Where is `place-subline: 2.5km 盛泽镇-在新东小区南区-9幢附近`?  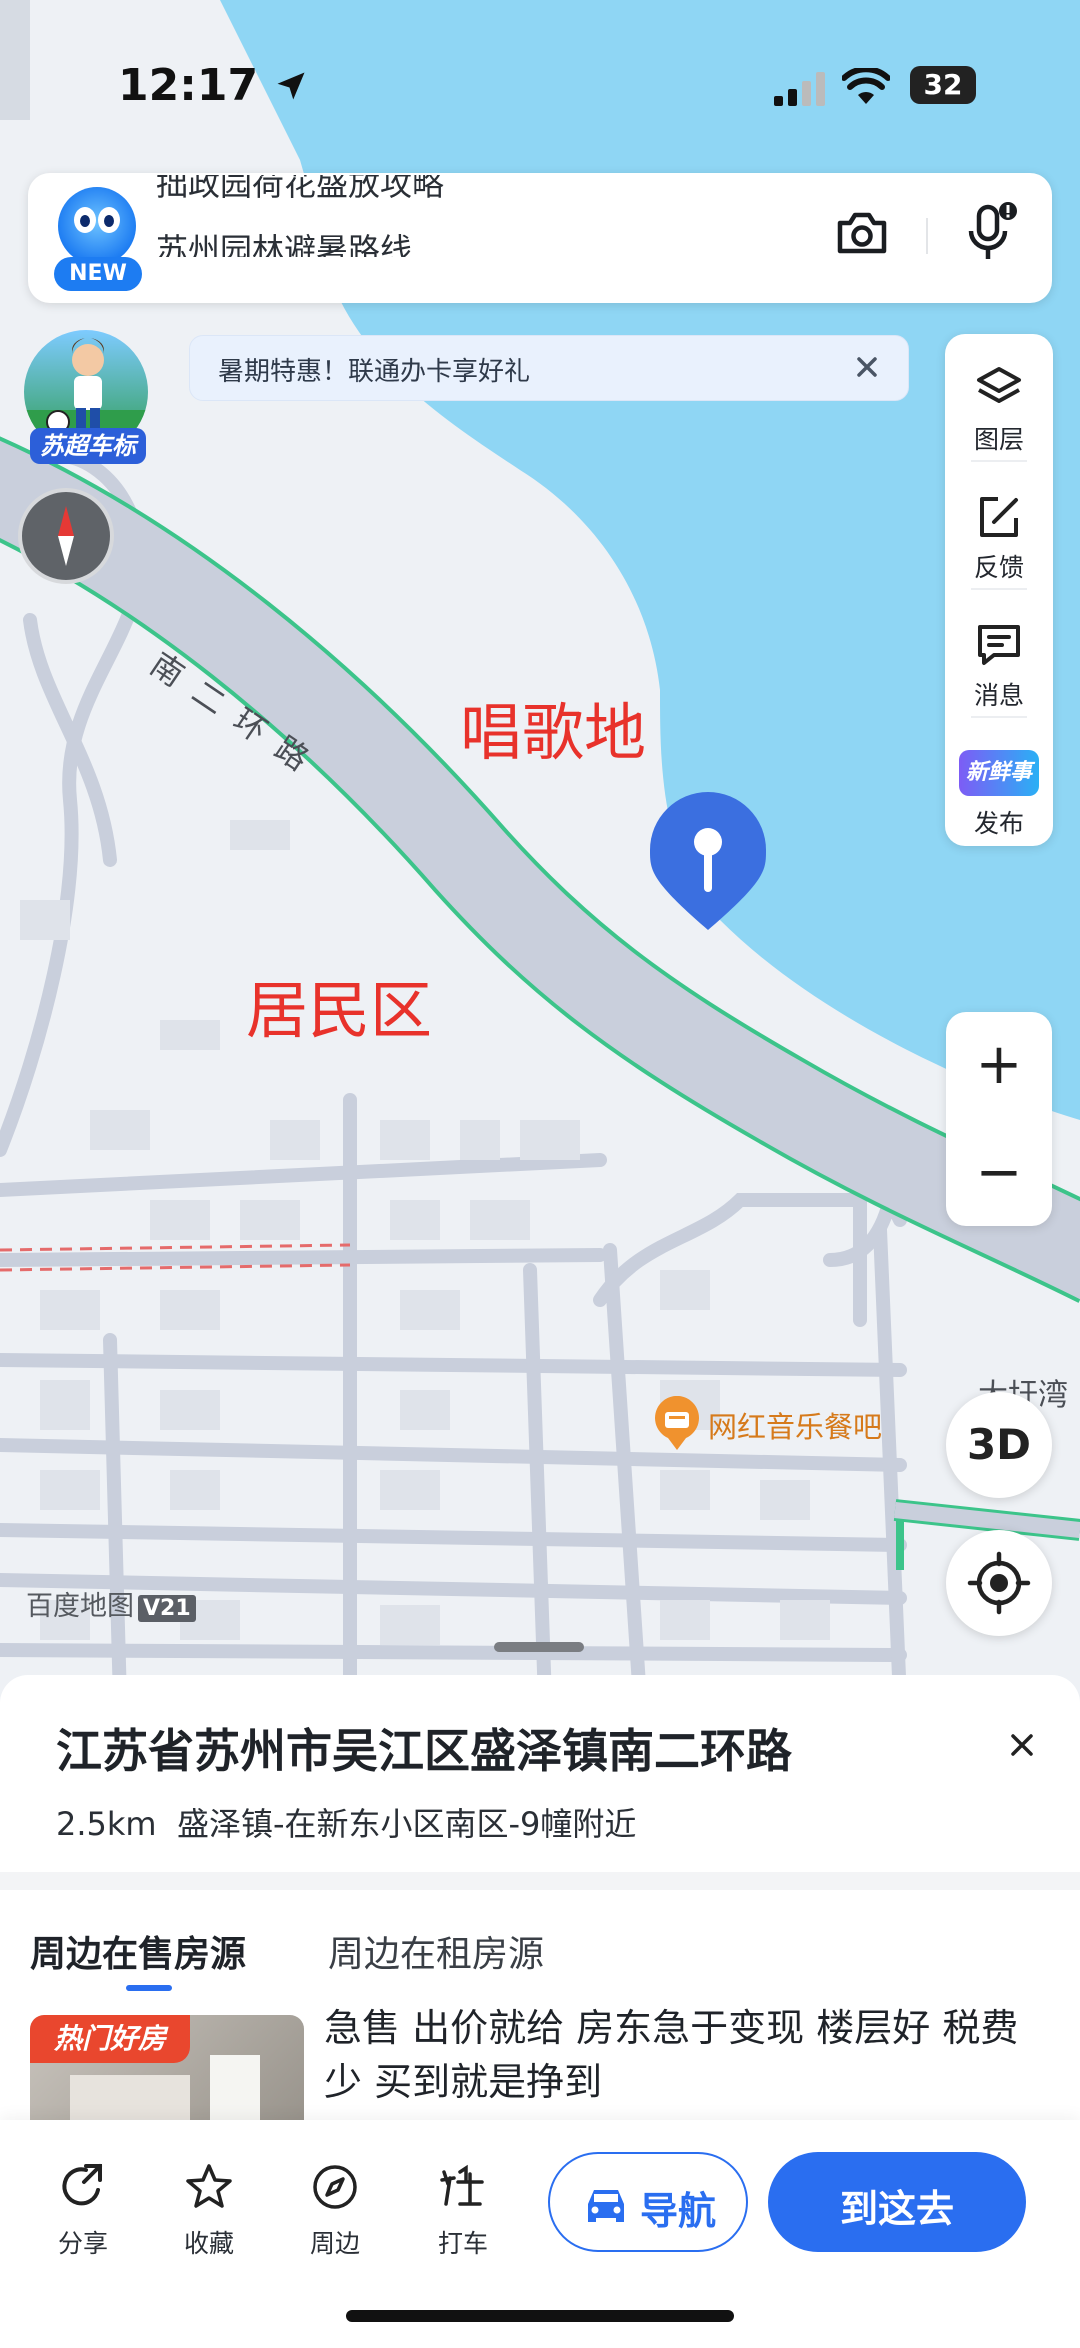 place-subline: 2.5km 盛泽镇-在新东小区南区-9幢附近 is located at coordinates (346, 1822).